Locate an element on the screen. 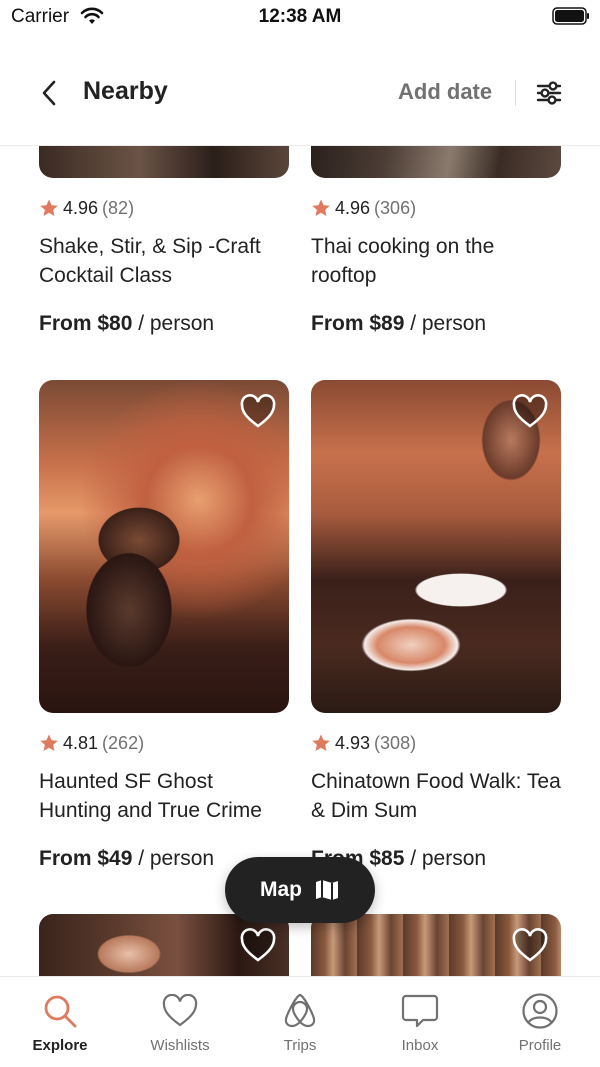 This screenshot has width=600, height=1067. message-icon is located at coordinates (420, 1011).